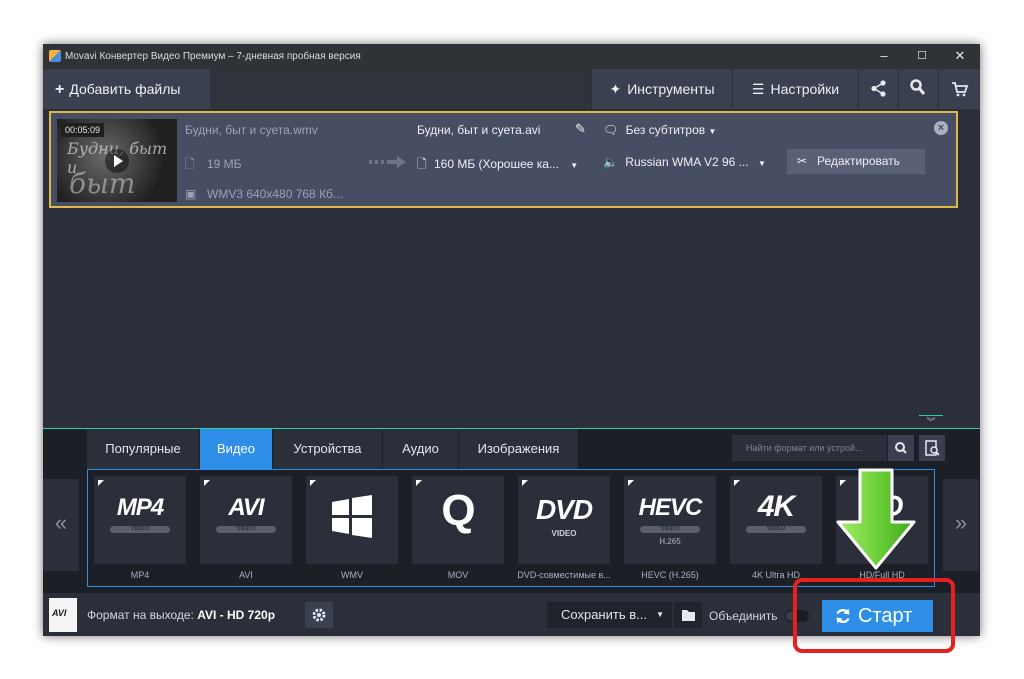 The height and width of the screenshot is (679, 1024). Describe the element at coordinates (960, 56) in the screenshot. I see `close-button: ✕` at that location.